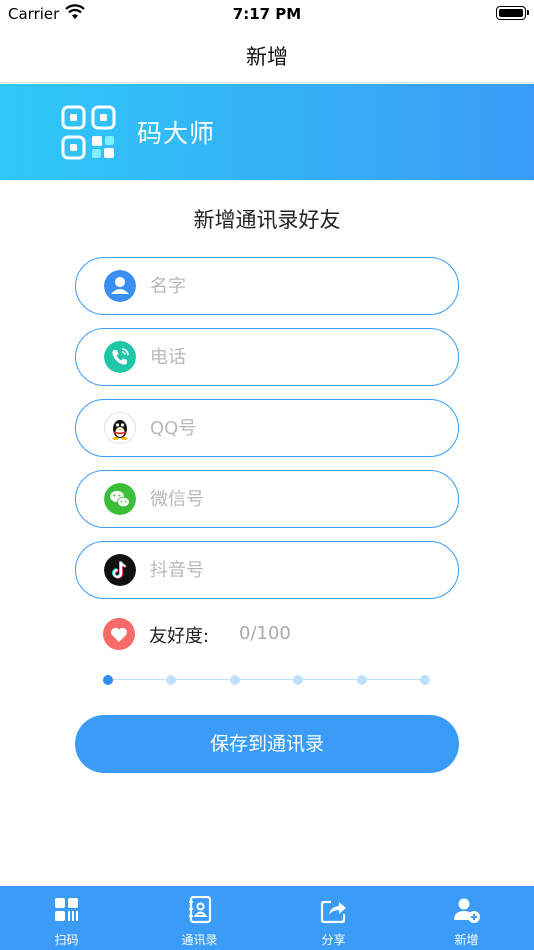 This screenshot has width=534, height=950. What do you see at coordinates (120, 286) in the screenshot?
I see `user-icon` at bounding box center [120, 286].